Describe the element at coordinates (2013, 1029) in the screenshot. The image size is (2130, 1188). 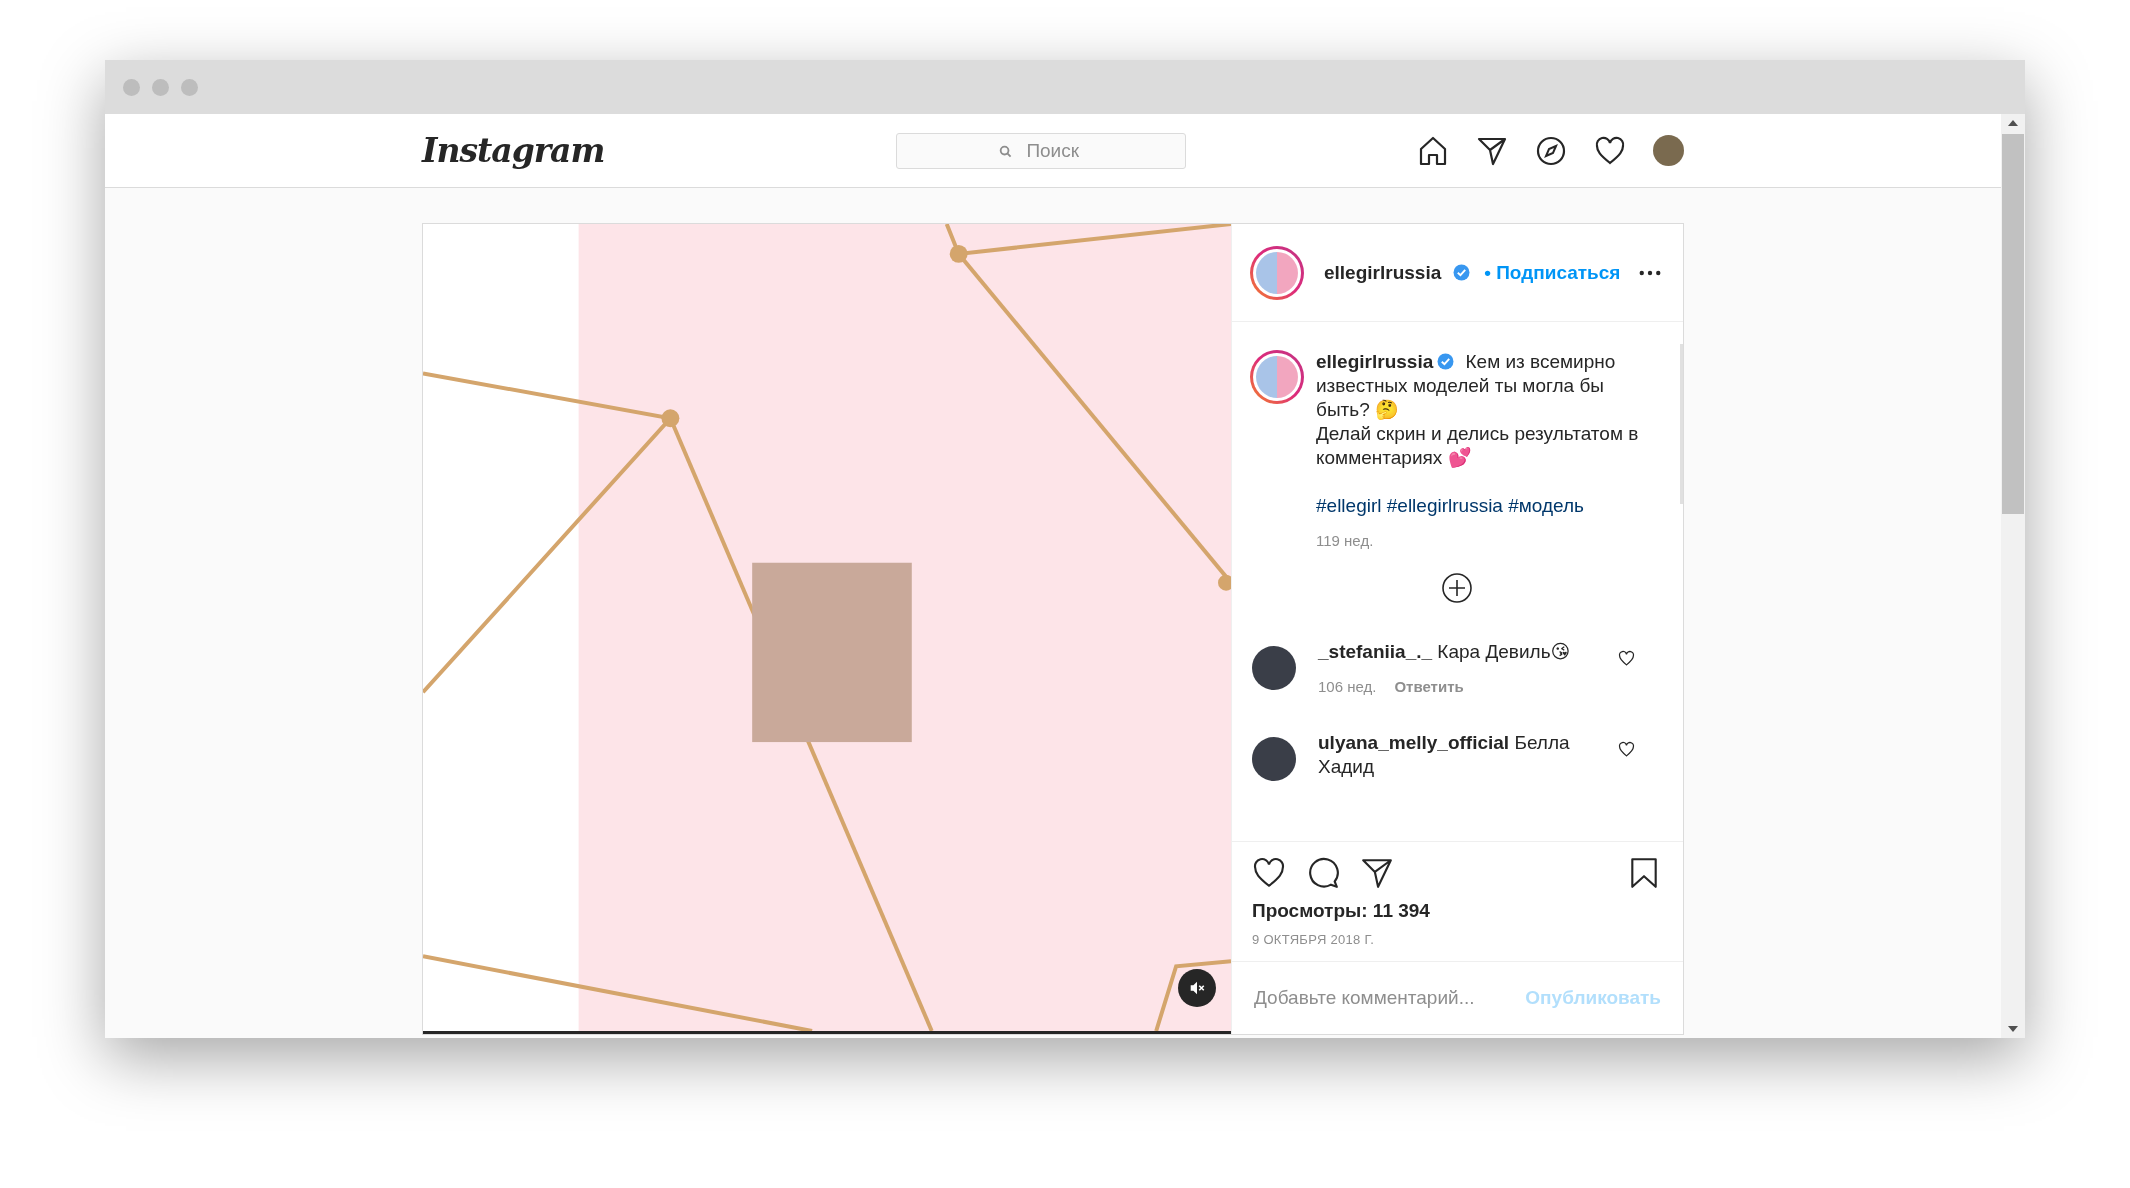
I see `scroll-down-arrow-icon` at that location.